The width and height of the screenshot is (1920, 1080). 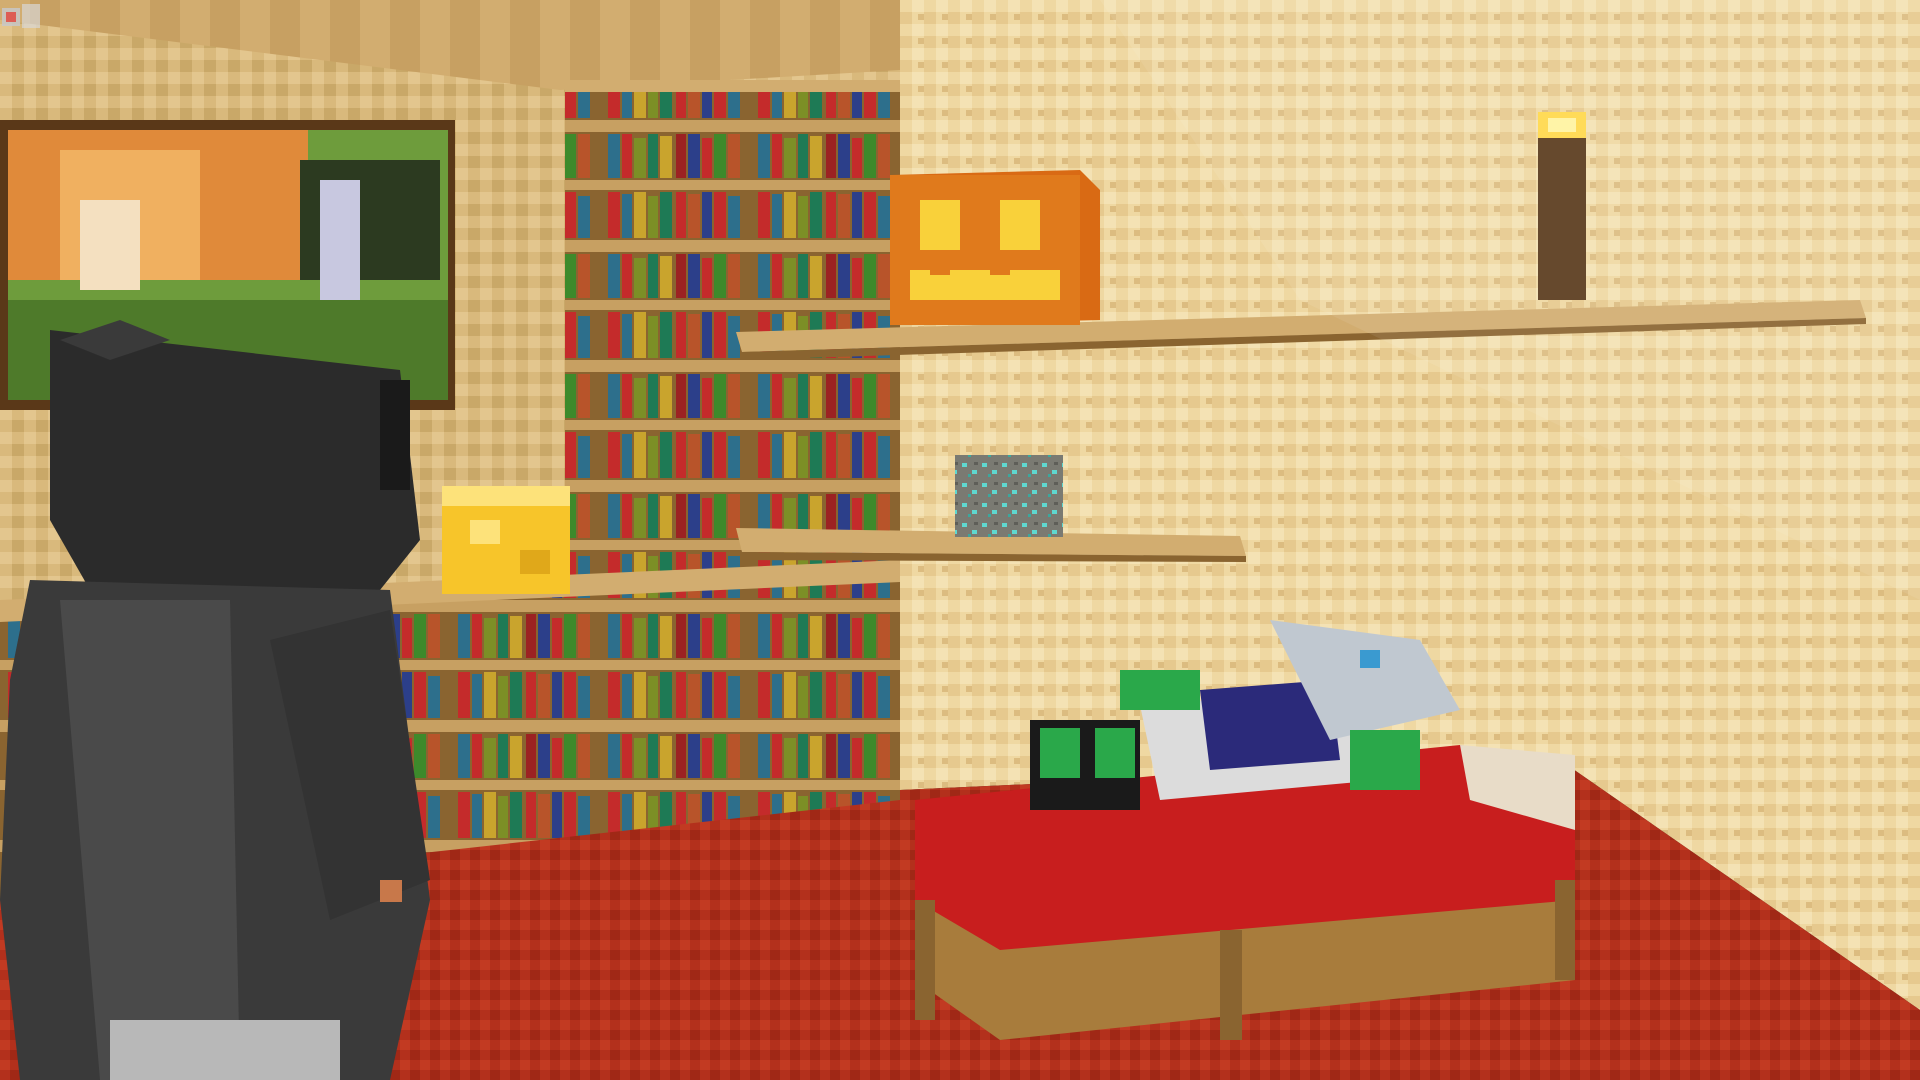 I want to click on diamond-ore-block, so click(x=1009, y=496).